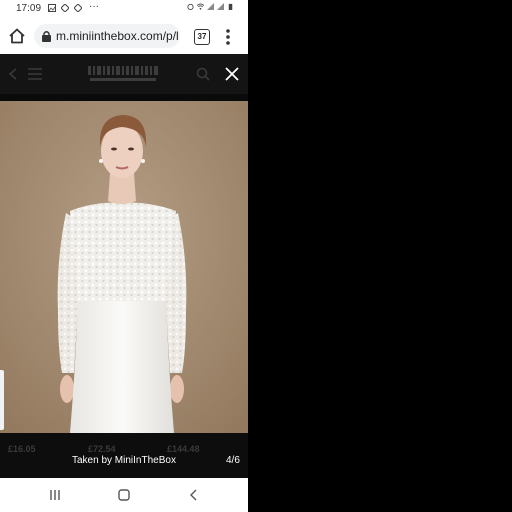 The height and width of the screenshot is (512, 512). I want to click on alarm-icon, so click(190, 6).